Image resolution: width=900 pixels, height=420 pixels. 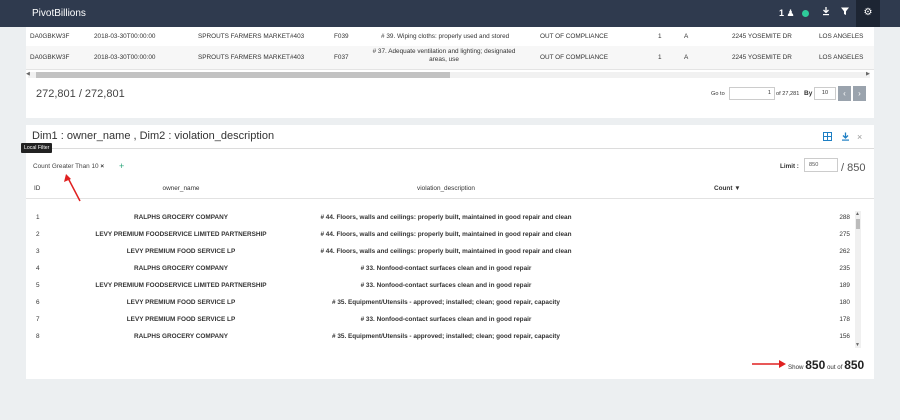 I want to click on annotation-arrow-show, so click(x=769, y=364).